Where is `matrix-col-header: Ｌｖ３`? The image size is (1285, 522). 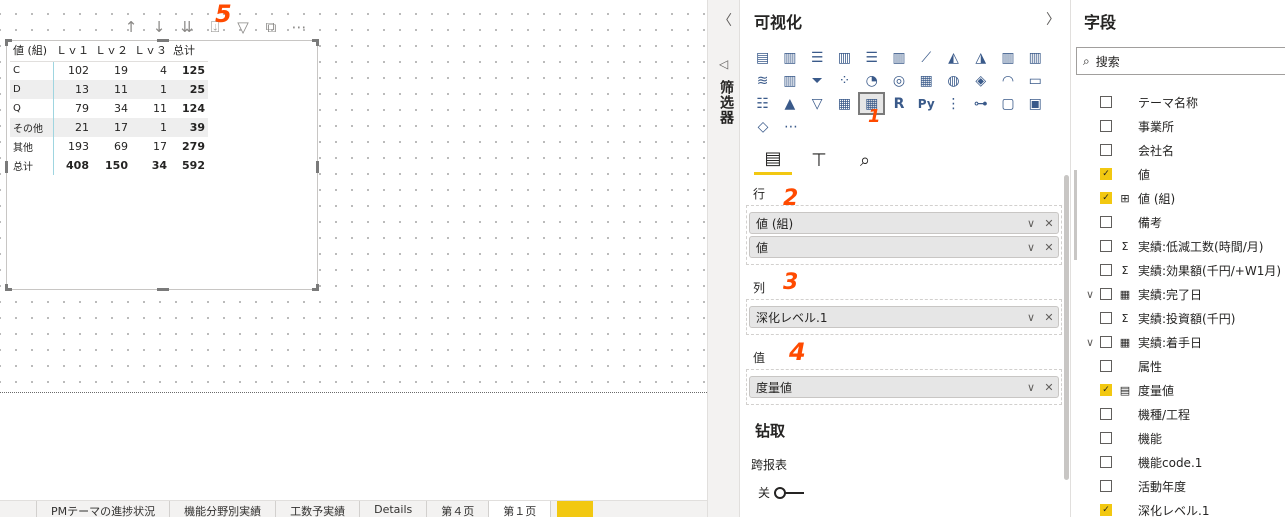
matrix-col-header: Ｌｖ３ is located at coordinates (150, 52).